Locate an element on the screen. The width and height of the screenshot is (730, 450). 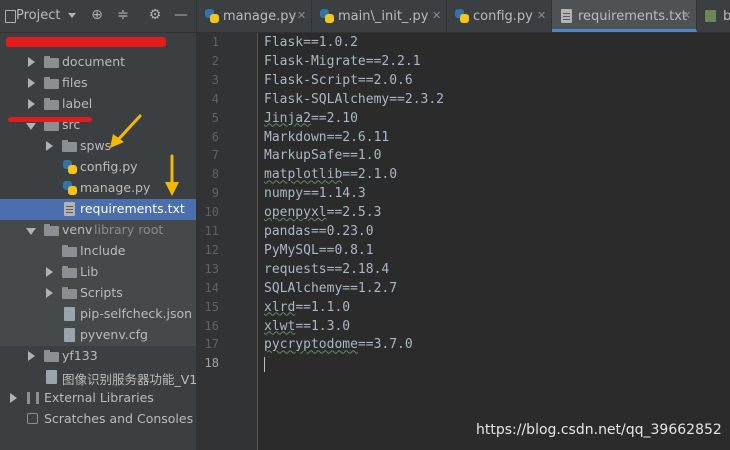
tree-row-venv: venv library root is located at coordinates (98, 230).